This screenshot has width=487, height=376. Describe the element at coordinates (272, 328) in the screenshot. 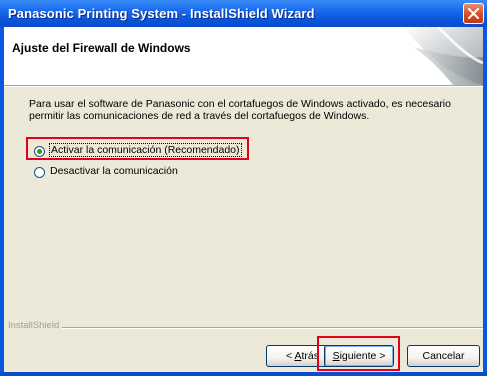

I see `footer-separator` at that location.